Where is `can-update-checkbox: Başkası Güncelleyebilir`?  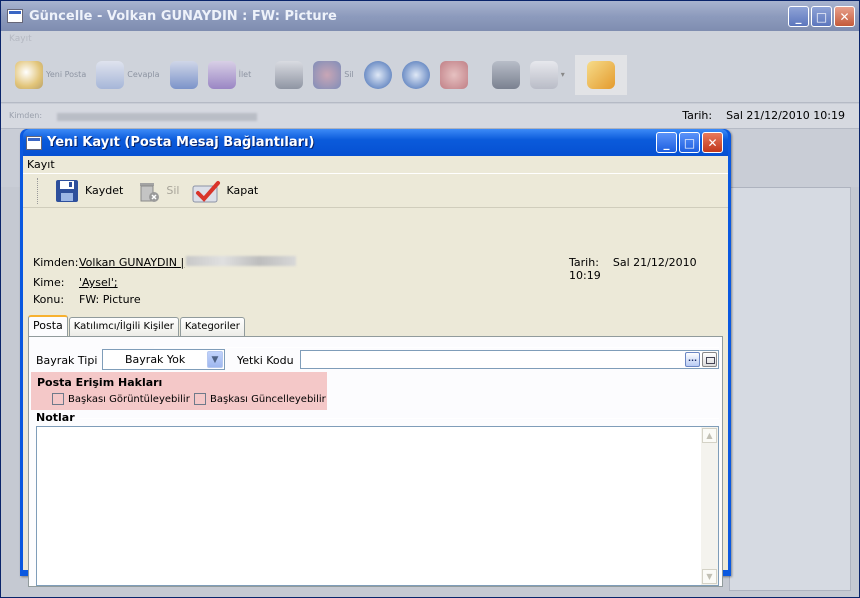
can-update-checkbox: Başkası Güncelleyebilir is located at coordinates (260, 399).